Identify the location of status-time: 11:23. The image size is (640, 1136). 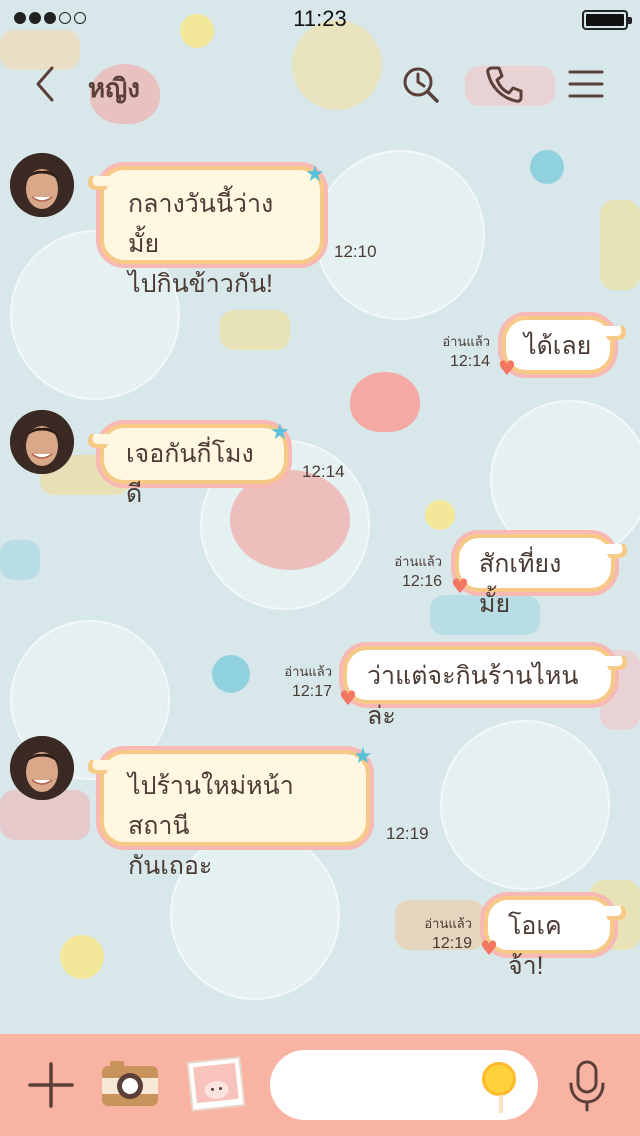
(320, 18).